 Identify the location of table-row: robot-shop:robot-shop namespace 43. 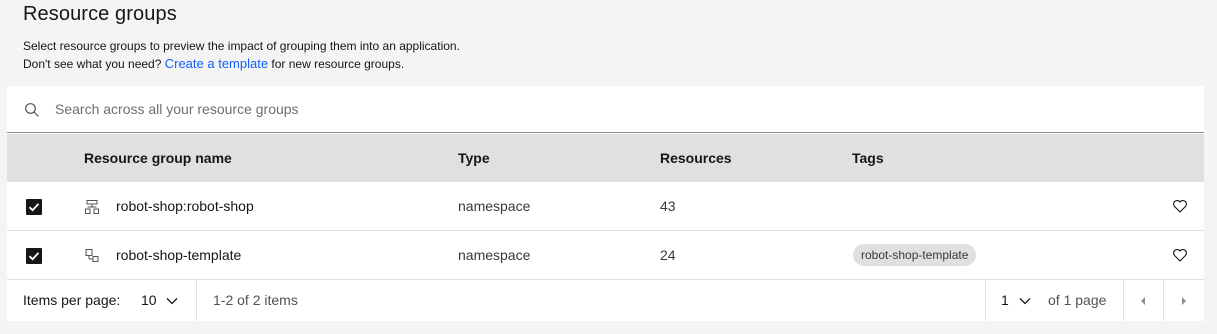
(605, 206).